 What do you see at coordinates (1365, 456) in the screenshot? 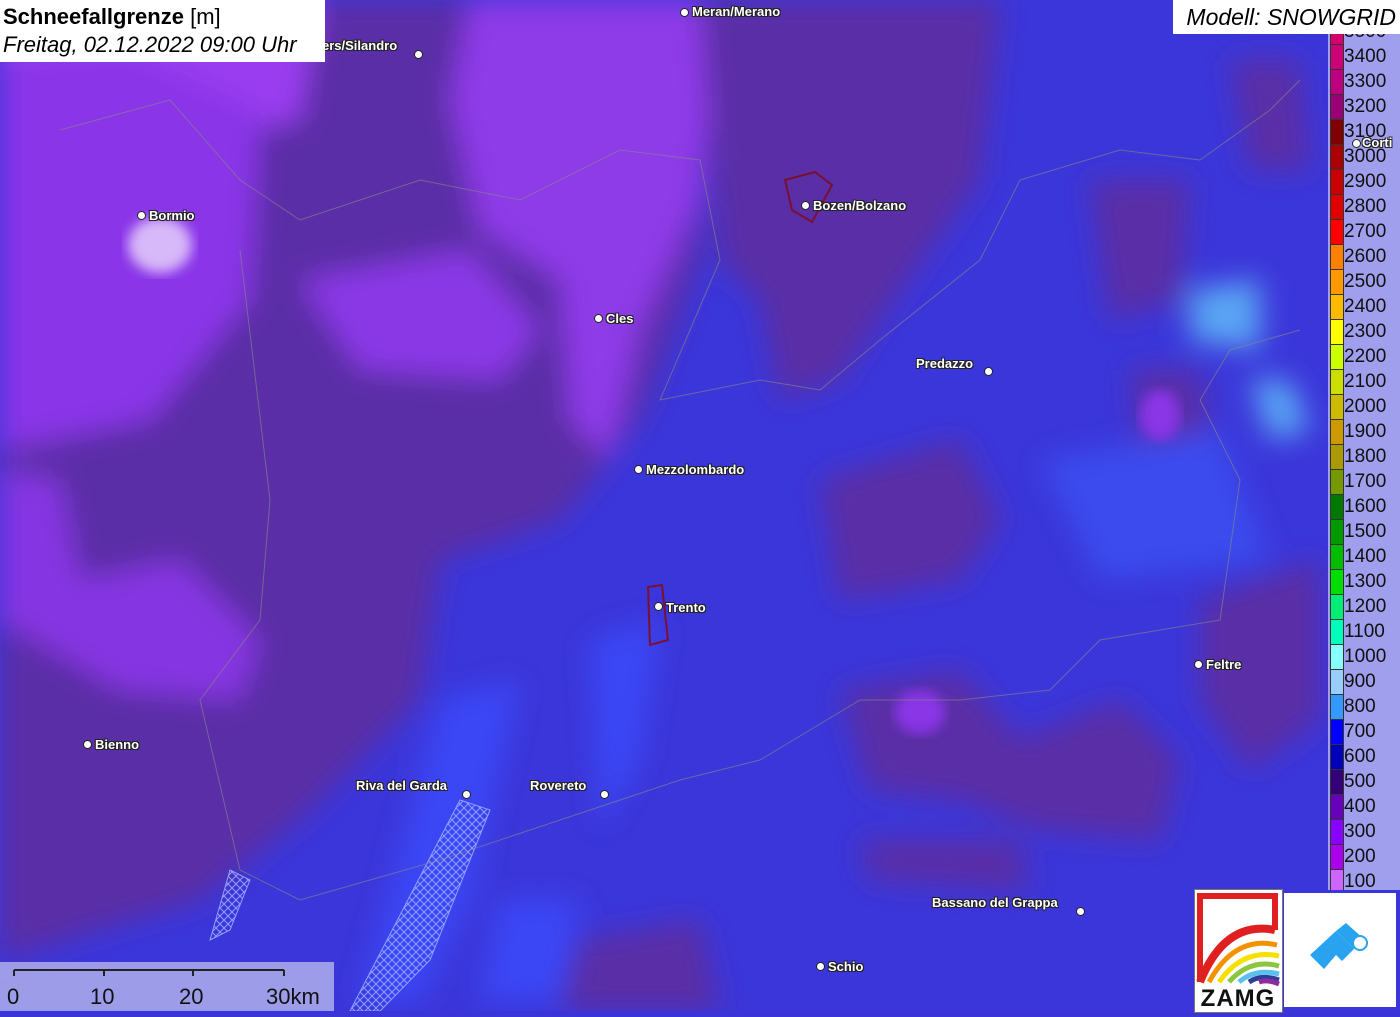
I see `legend-label: 1800` at bounding box center [1365, 456].